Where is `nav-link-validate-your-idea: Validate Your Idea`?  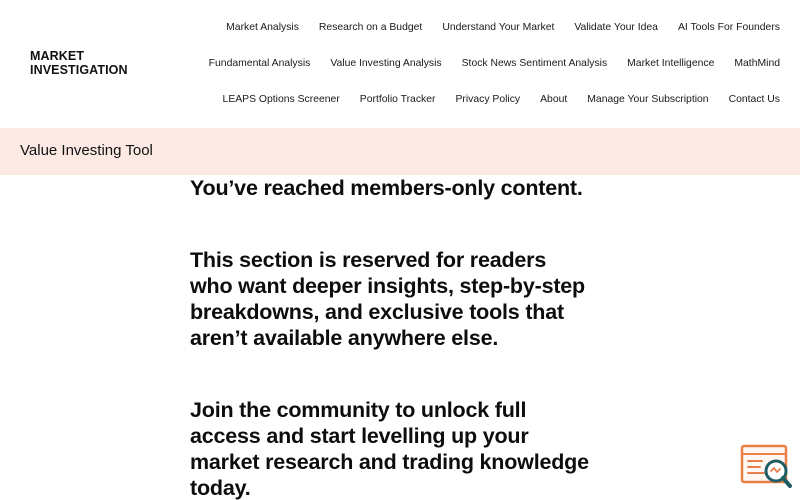 nav-link-validate-your-idea: Validate Your Idea is located at coordinates (616, 28).